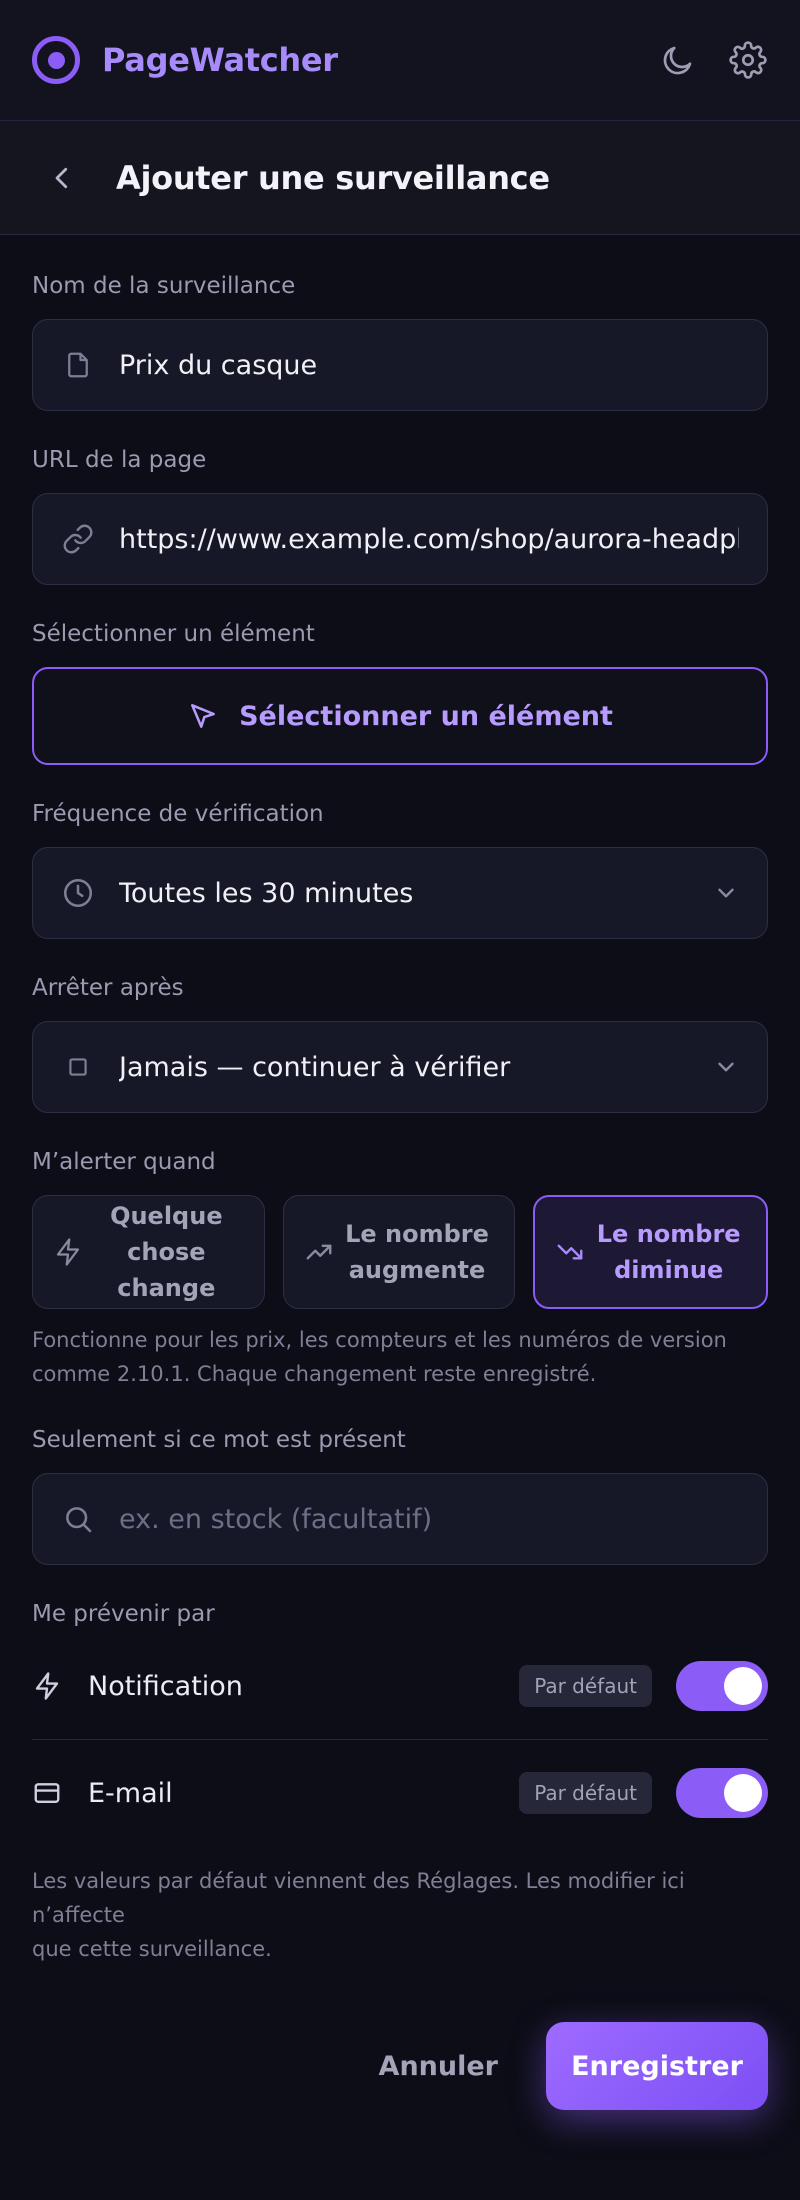 The height and width of the screenshot is (2200, 800). Describe the element at coordinates (218, 365) in the screenshot. I see `name-value: Prix du casque` at that location.